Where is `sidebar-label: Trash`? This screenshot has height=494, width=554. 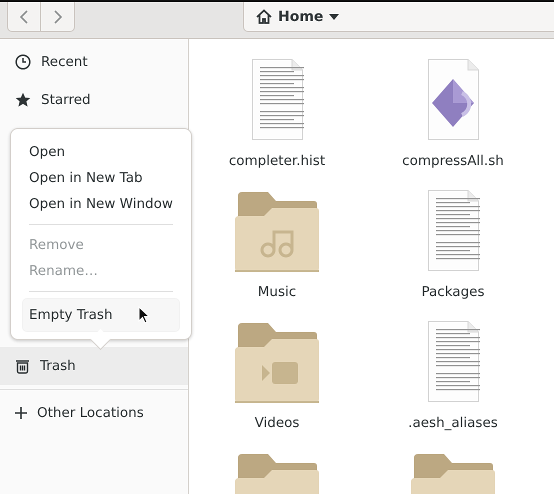 sidebar-label: Trash is located at coordinates (58, 366).